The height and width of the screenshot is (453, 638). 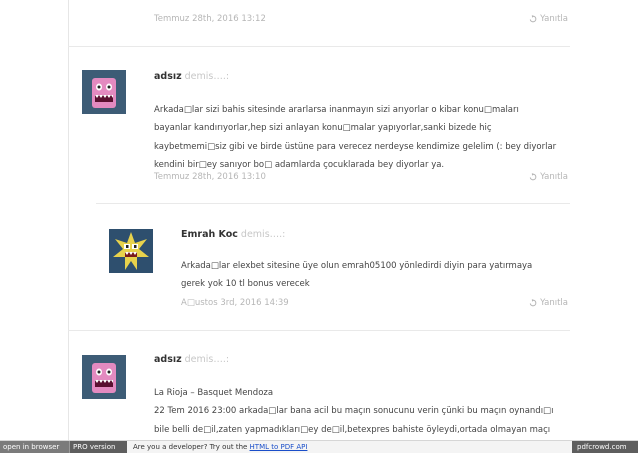 I want to click on comment-meta-row: Temmuz 28th, 2016 13:12 Yanıtla, so click(x=361, y=21).